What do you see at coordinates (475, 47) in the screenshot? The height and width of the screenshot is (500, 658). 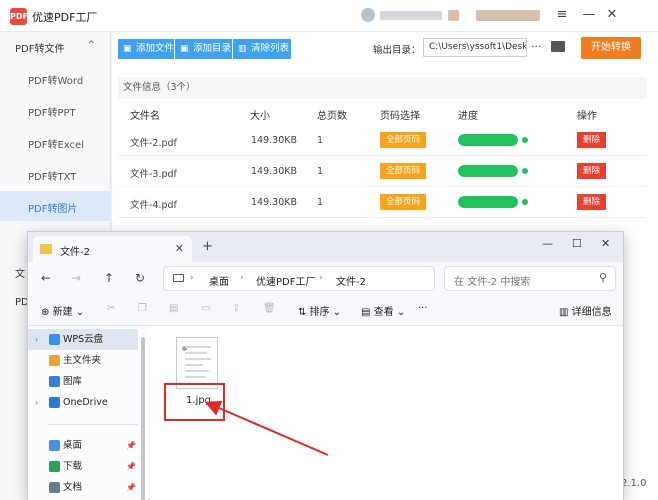 I see `output-path-field: C:\Users\yssoft1\Deskt` at bounding box center [475, 47].